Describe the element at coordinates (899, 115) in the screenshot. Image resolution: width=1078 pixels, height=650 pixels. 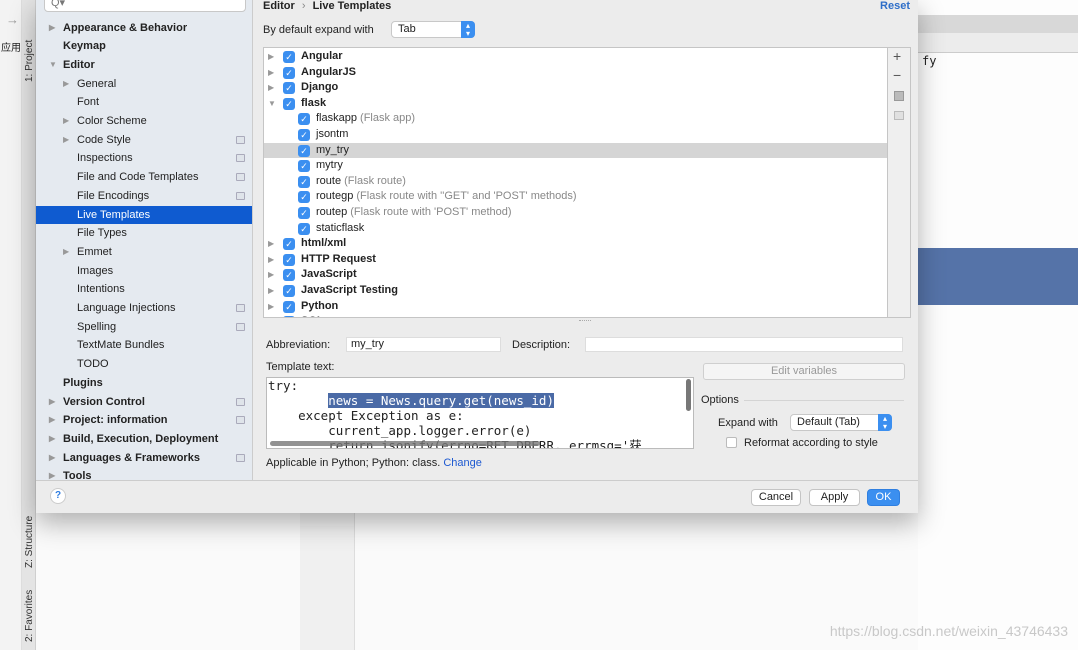
I see `restore-icon` at that location.